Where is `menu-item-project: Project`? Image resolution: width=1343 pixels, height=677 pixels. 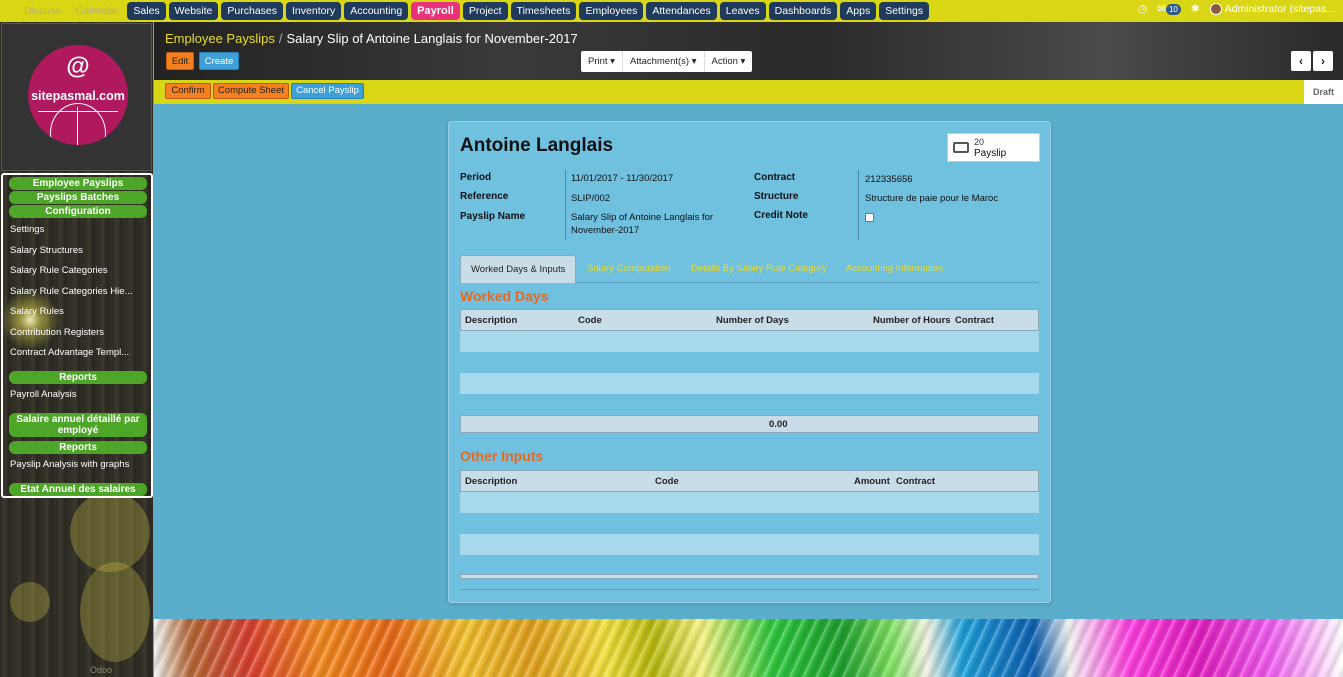 menu-item-project: Project is located at coordinates (485, 11).